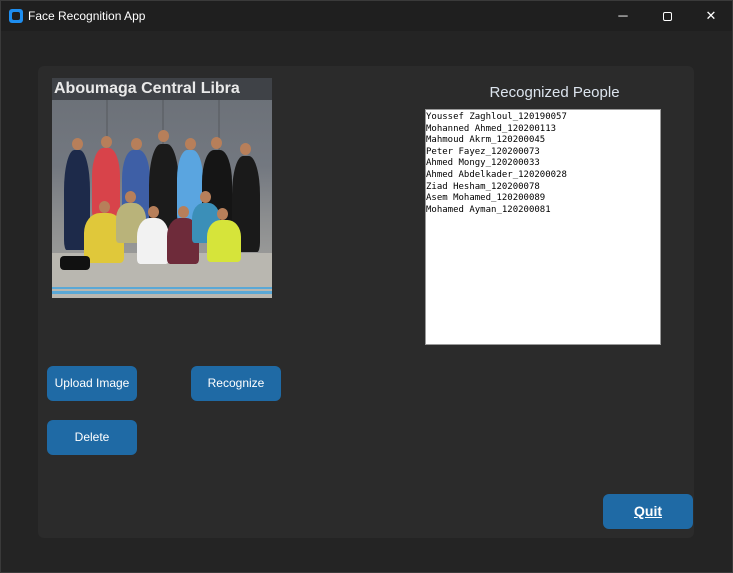 Image resolution: width=733 pixels, height=573 pixels. I want to click on close-icon: ✕, so click(711, 15).